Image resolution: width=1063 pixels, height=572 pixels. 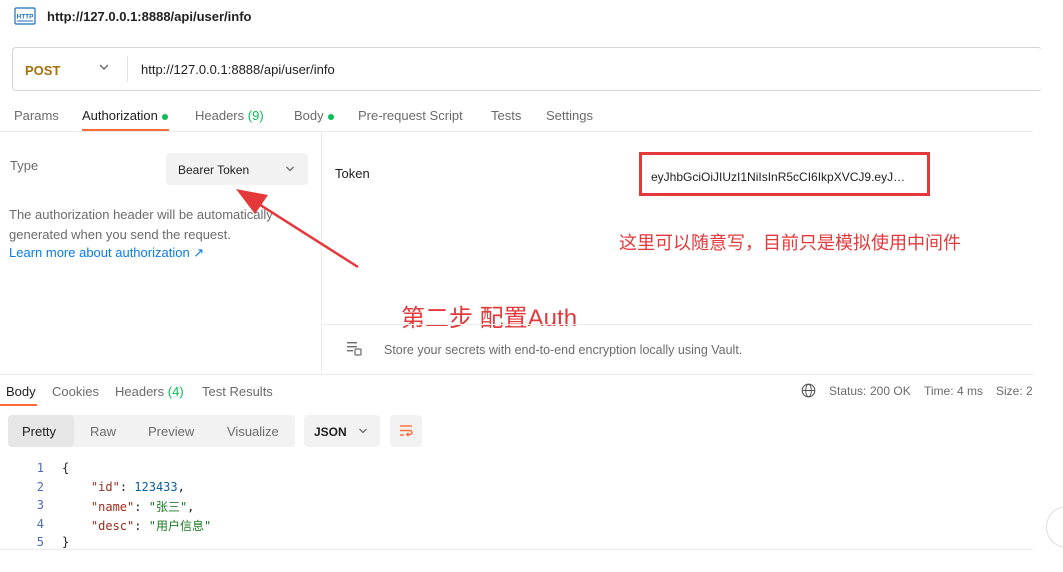 I want to click on line-number: 5, so click(x=40, y=542).